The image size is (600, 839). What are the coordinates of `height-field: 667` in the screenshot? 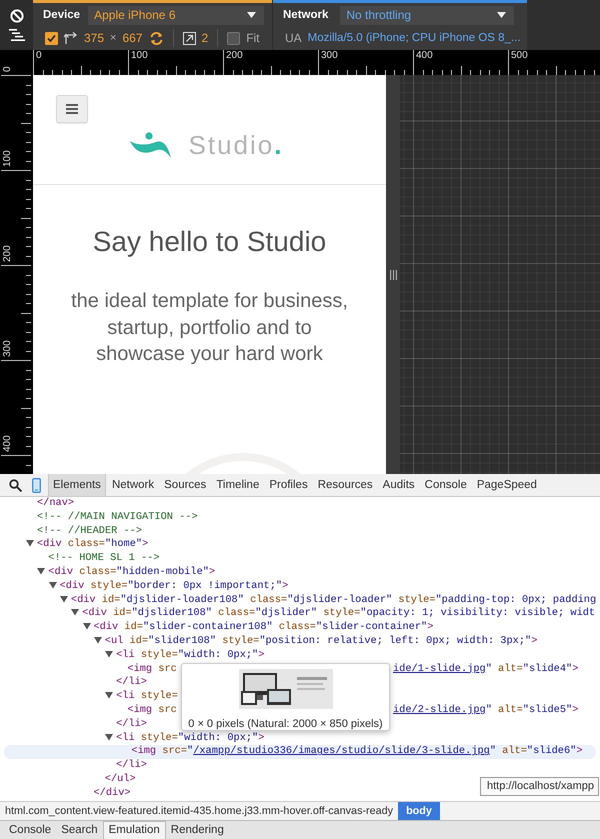 It's located at (132, 38).